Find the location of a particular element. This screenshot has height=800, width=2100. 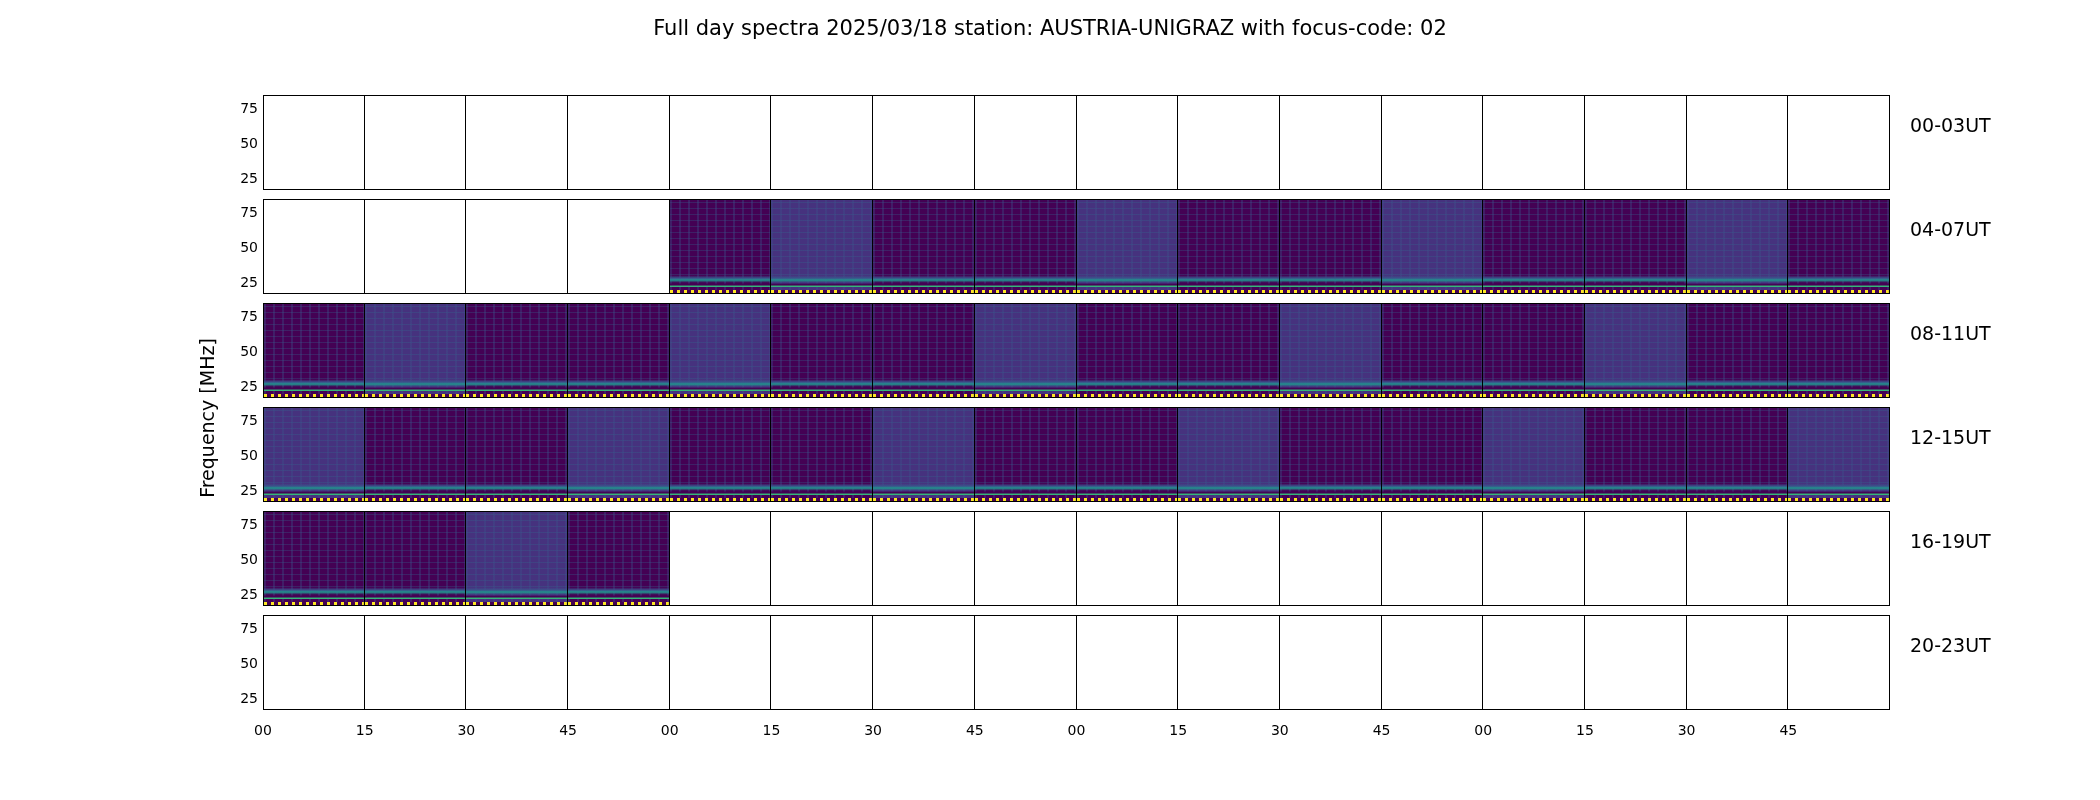

figure-title: Full day spectra 2025/03/18 station: AUSTRIA-UNIGRAZ with focus-code: 02 is located at coordinates (1050, 28).